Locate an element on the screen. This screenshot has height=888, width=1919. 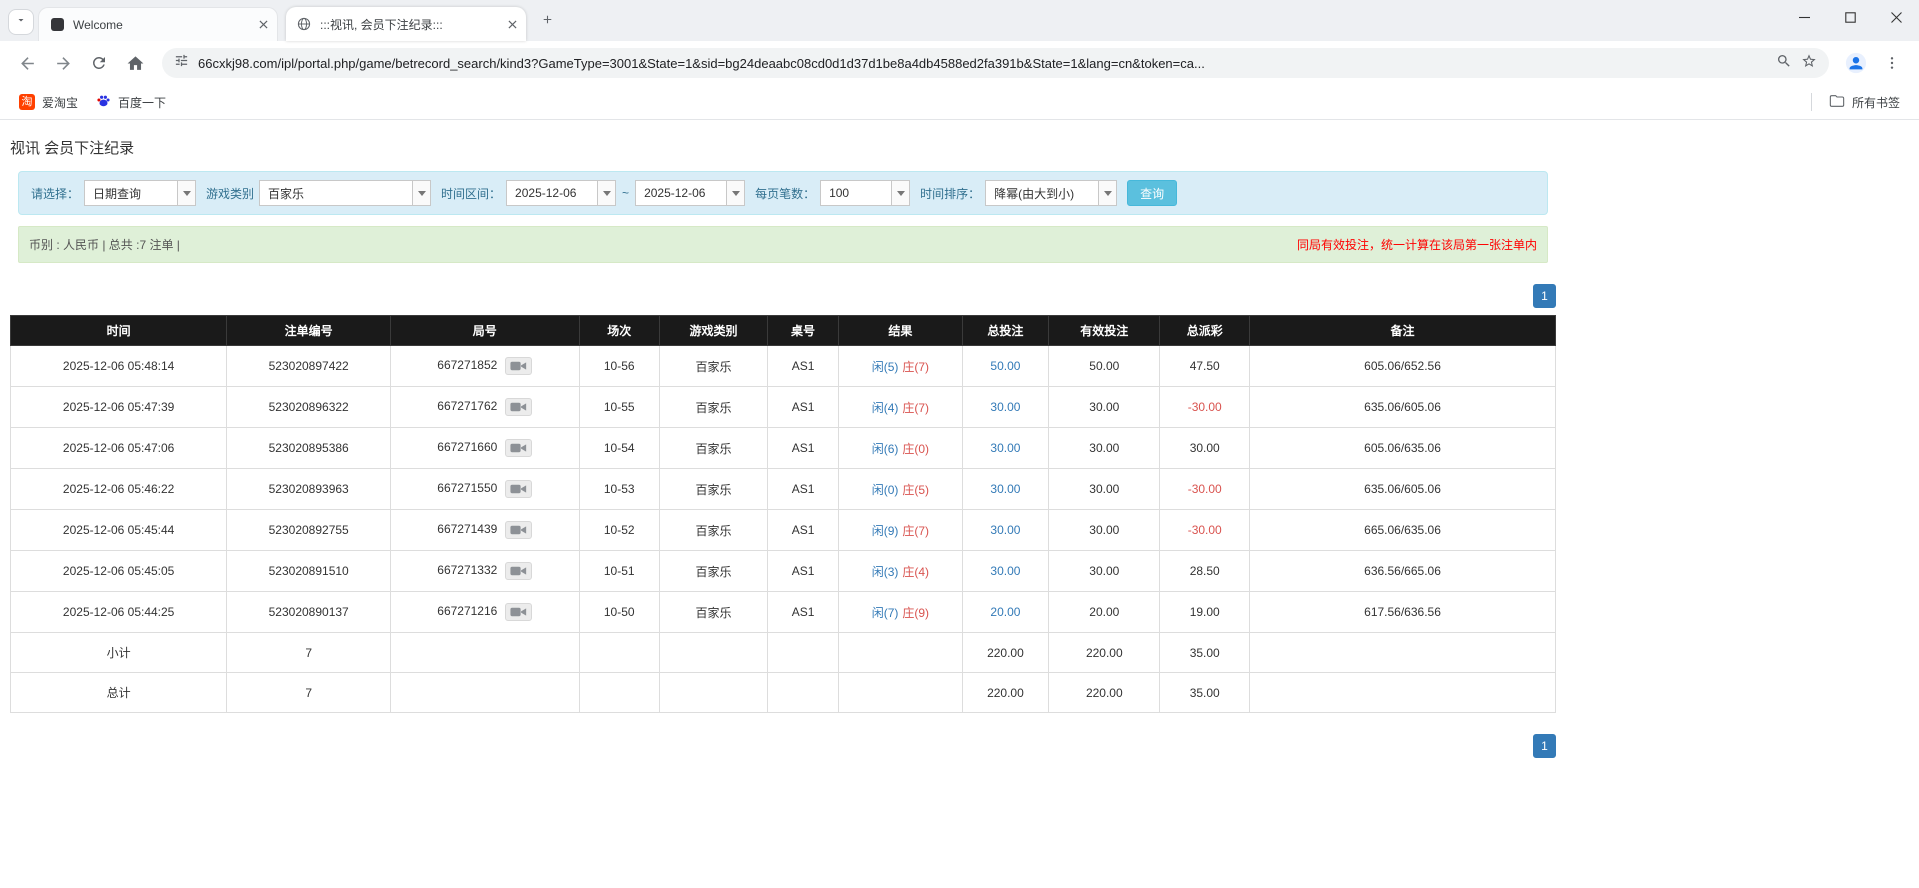
cell-time: 2025-12-06 05:44:25 is located at coordinates (118, 612).